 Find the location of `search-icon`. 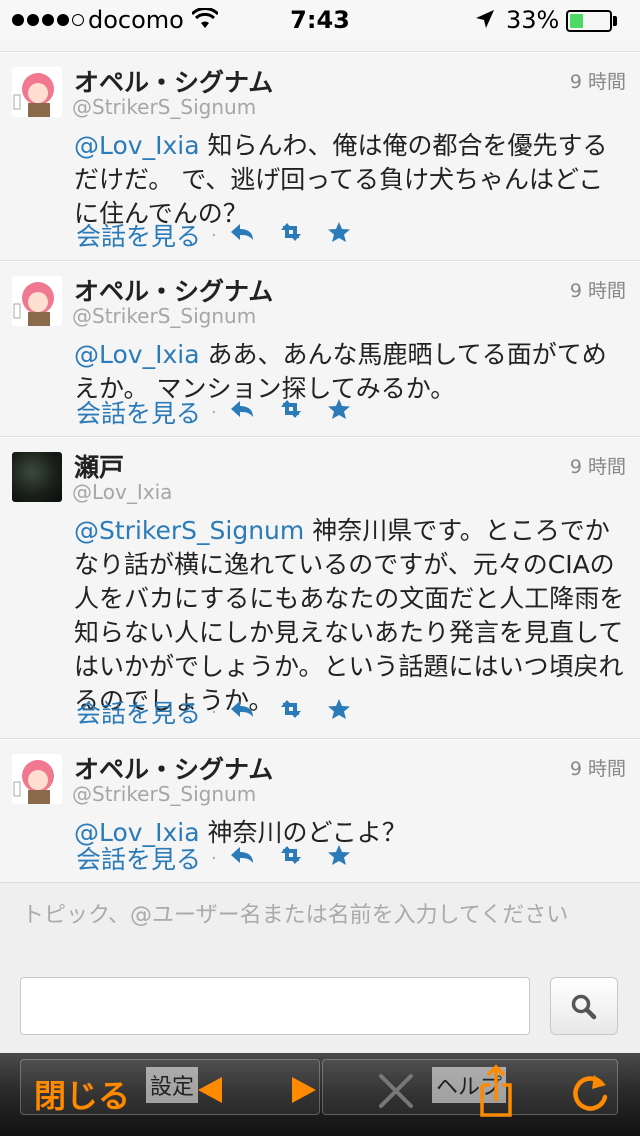

search-icon is located at coordinates (584, 1007).